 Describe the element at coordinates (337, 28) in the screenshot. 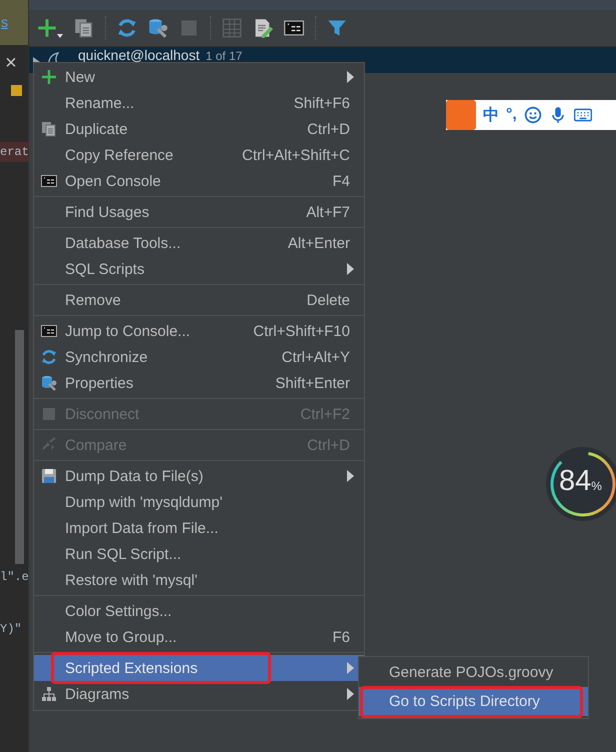

I see `filter-icon` at that location.